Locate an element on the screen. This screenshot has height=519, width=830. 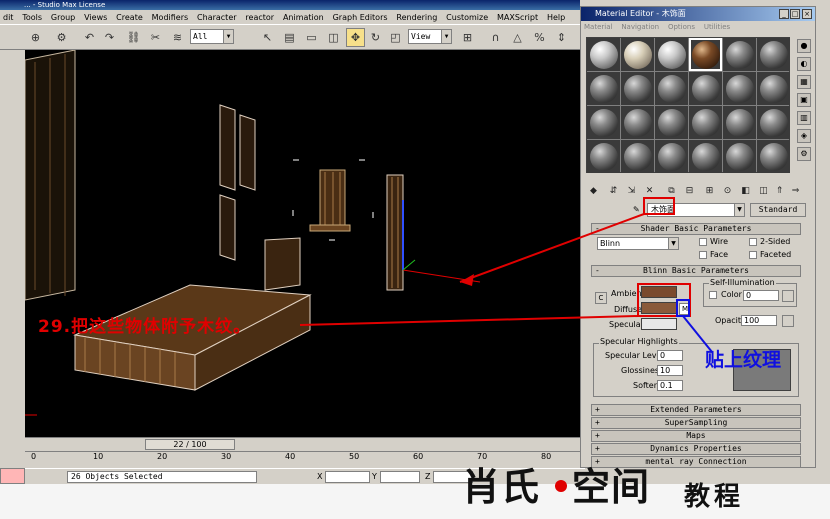
y-coord-field is located at coordinates (400, 477).